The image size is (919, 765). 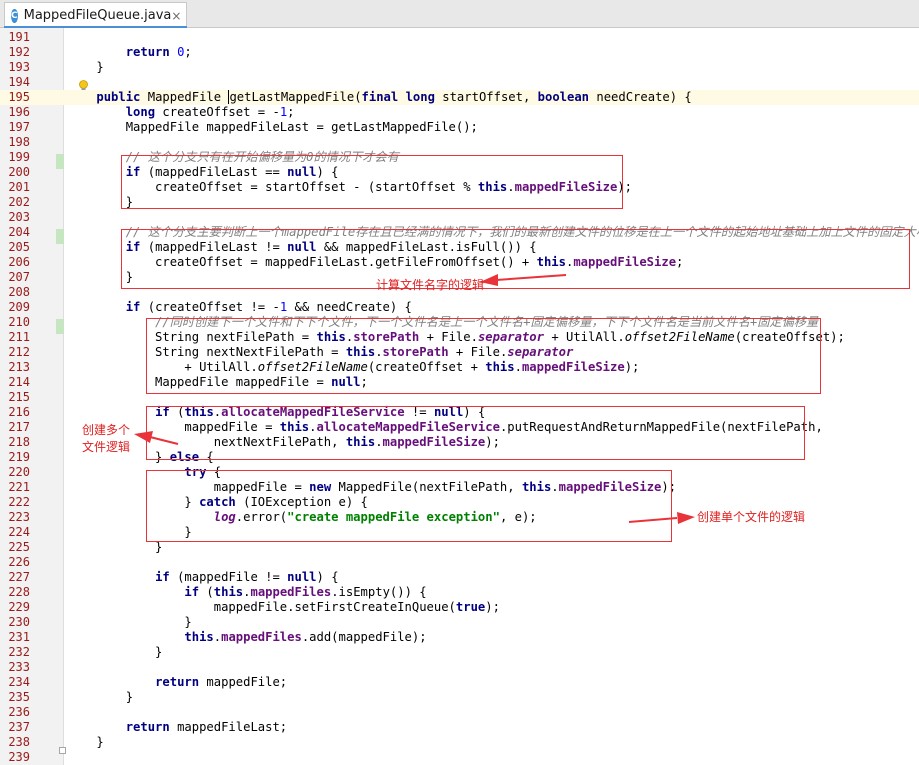 What do you see at coordinates (19, 742) in the screenshot?
I see `line-number: 238` at bounding box center [19, 742].